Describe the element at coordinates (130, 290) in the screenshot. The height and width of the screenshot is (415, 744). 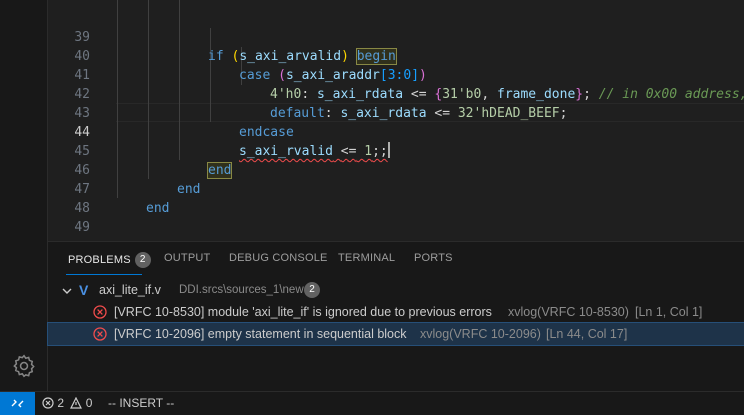
I see `file-name: axi_lite_if.v` at that location.